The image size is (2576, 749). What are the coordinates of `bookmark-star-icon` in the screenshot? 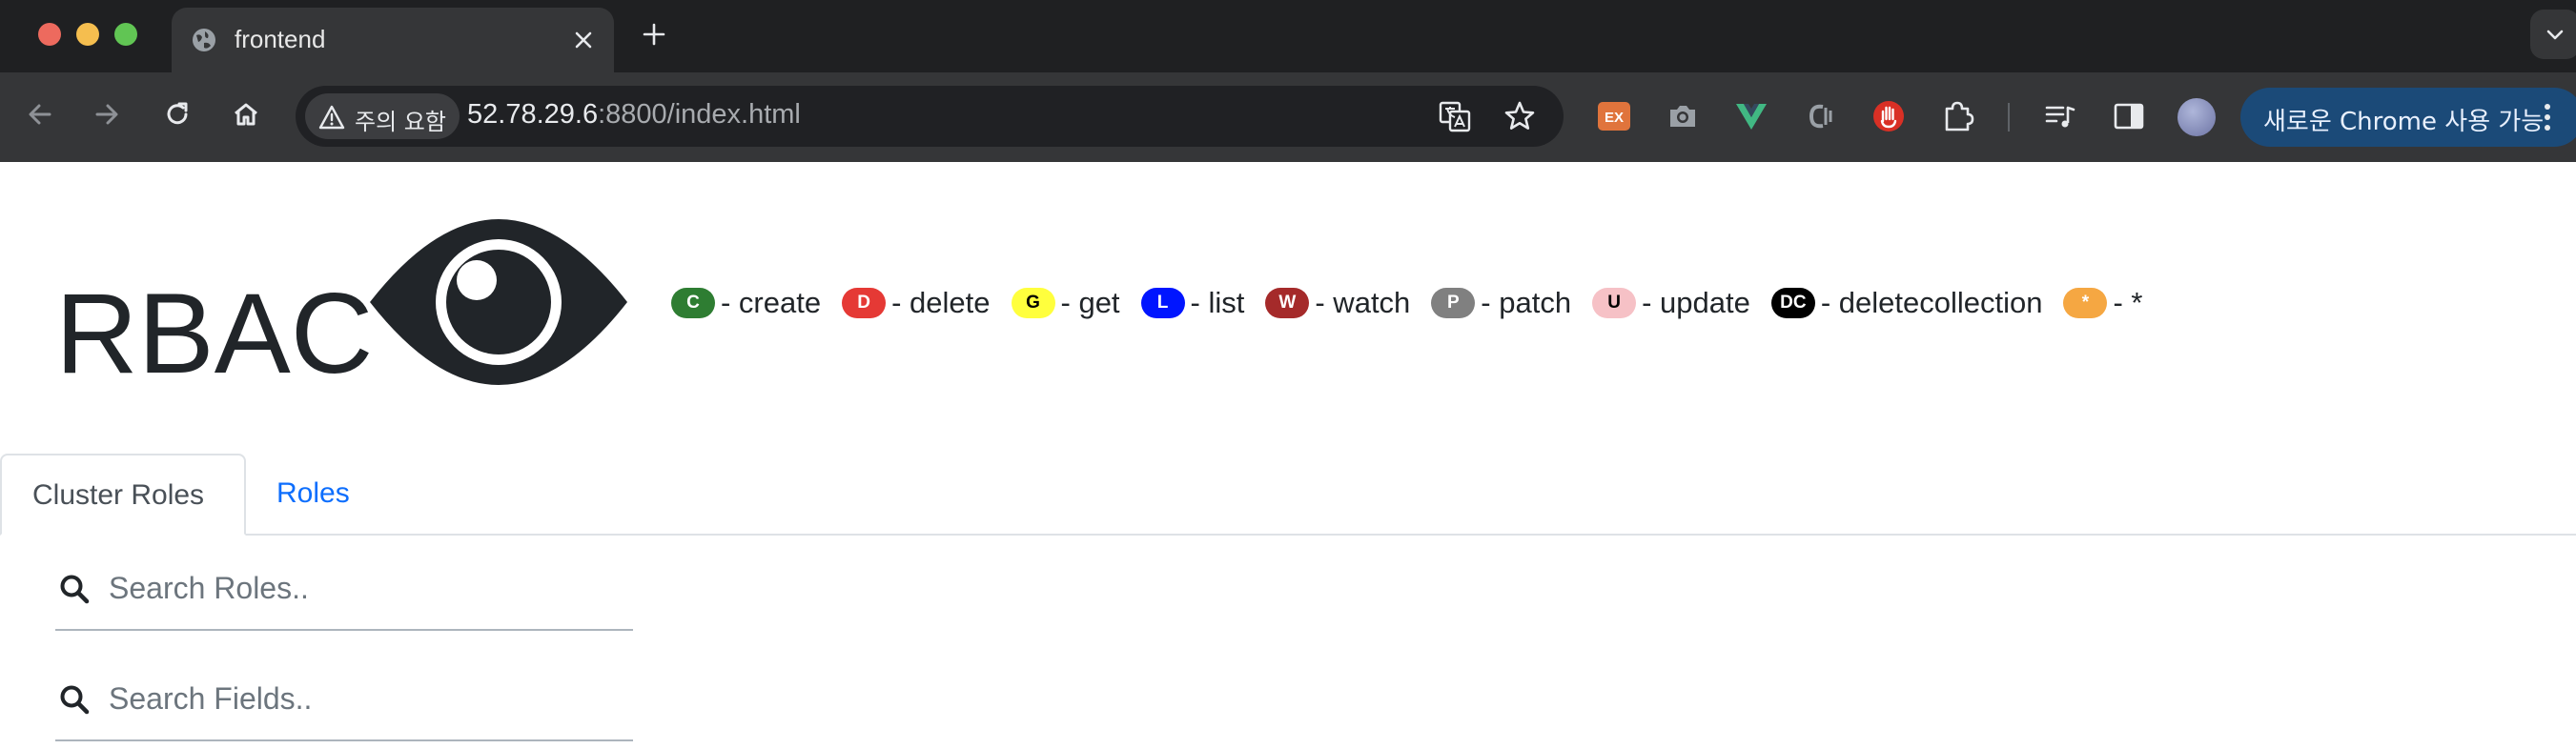 It's located at (1520, 116).